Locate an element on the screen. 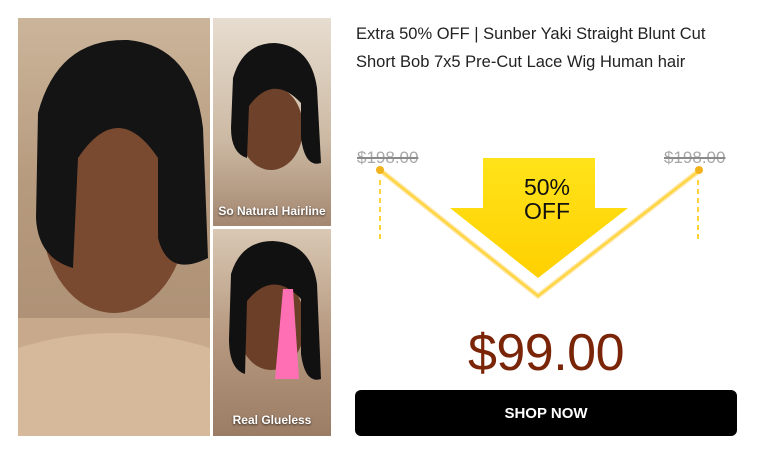 This screenshot has height=455, width=757. discount-badge: 50% OFF is located at coordinates (547, 199).